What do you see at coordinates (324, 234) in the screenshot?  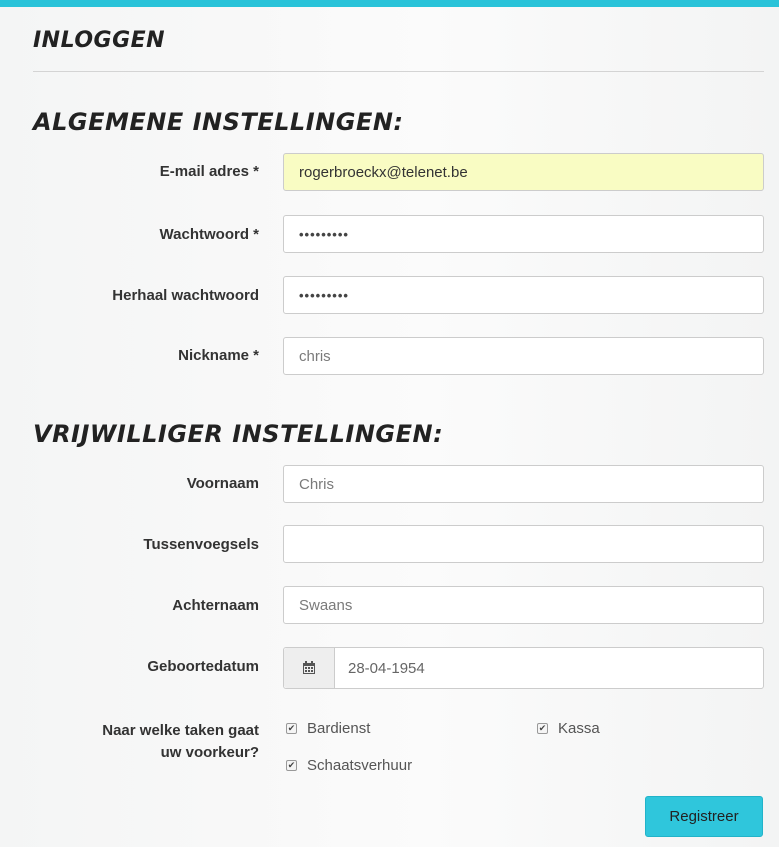 I see `password-value: •••••••••` at bounding box center [324, 234].